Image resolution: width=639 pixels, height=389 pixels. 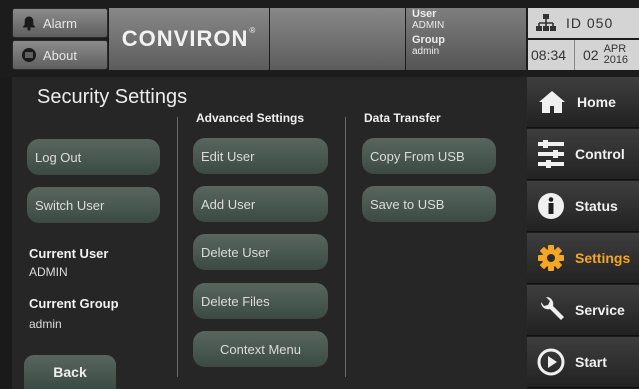 I want to click on nav-control-label: Control, so click(x=600, y=154).